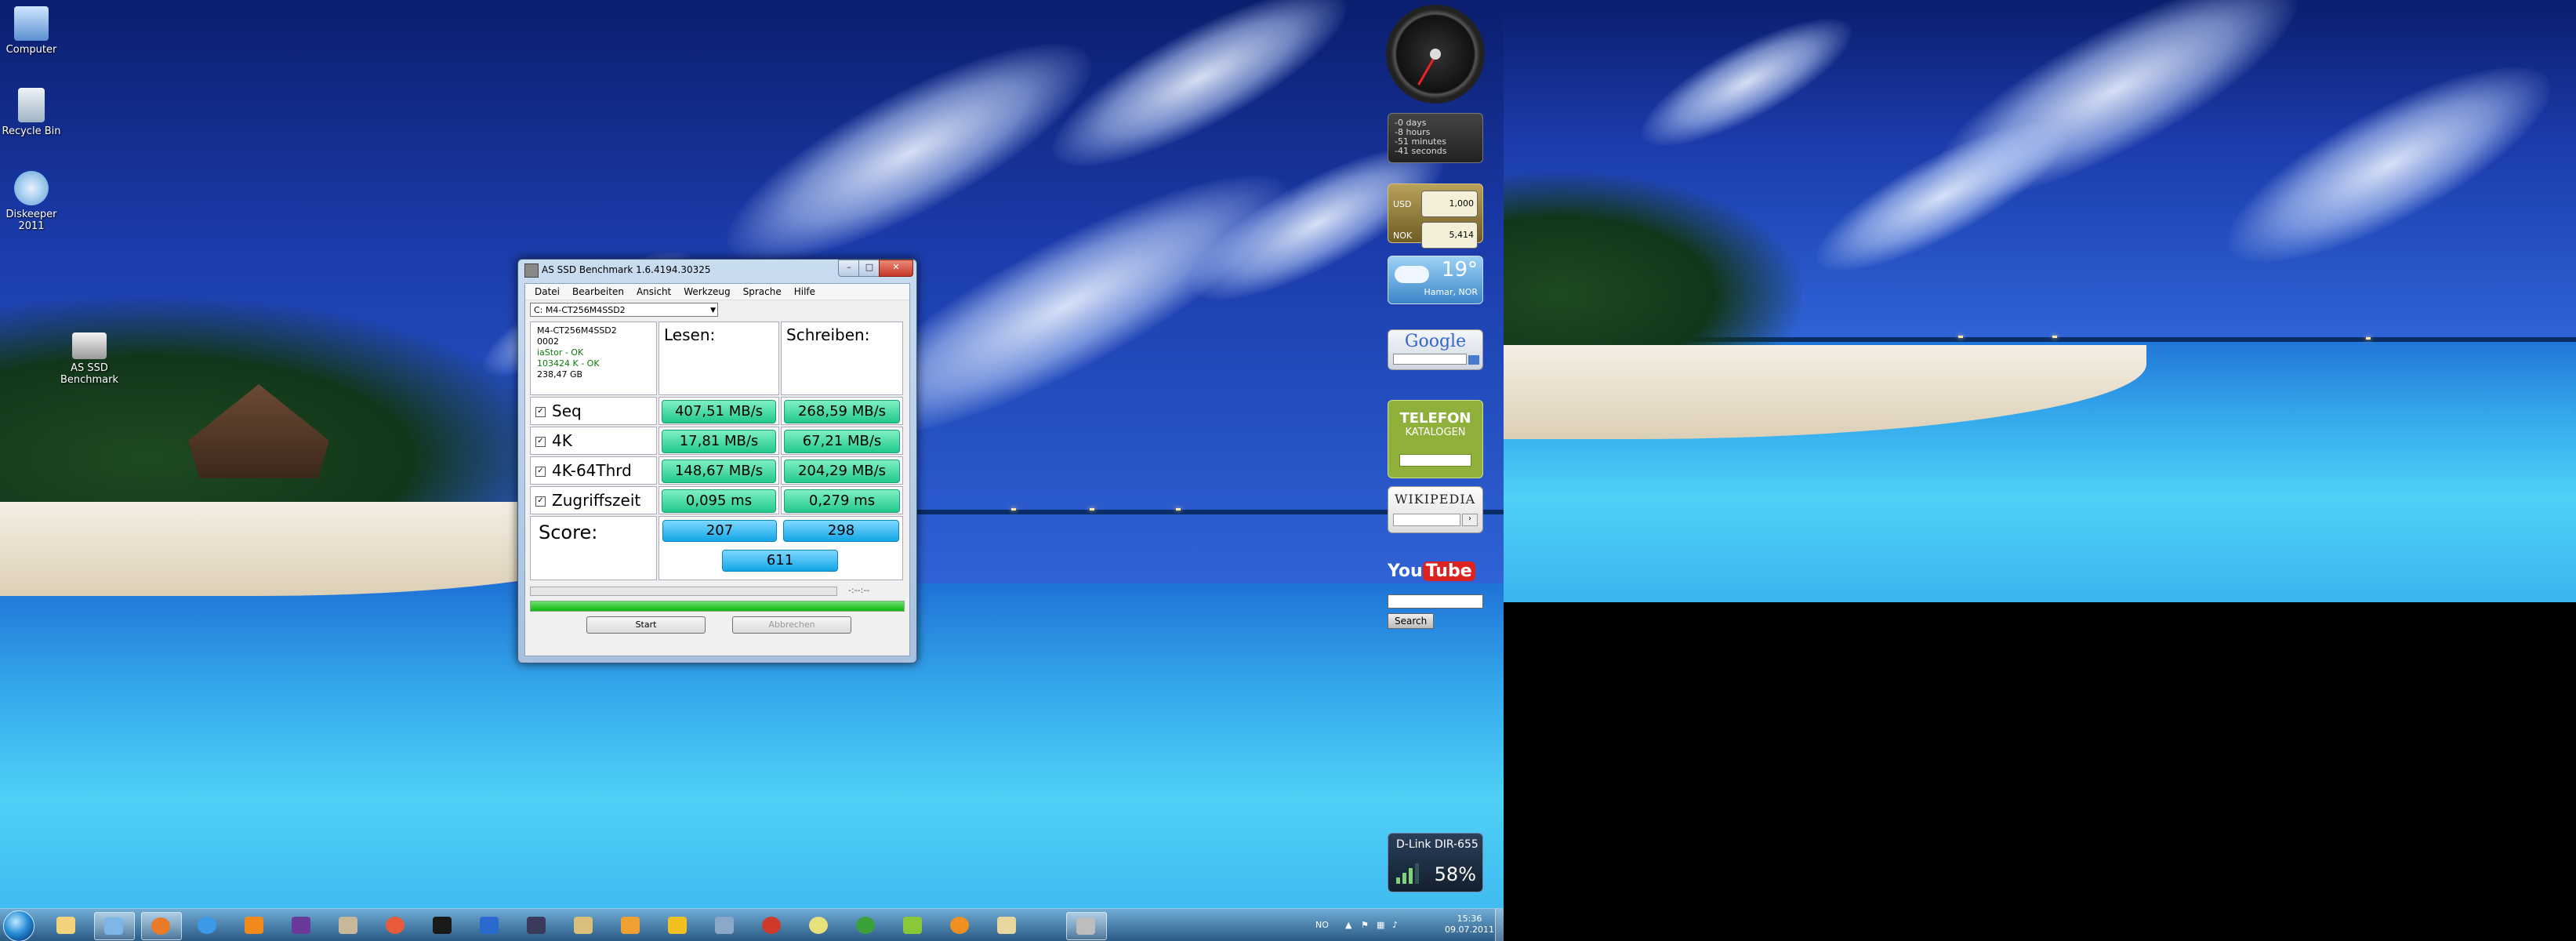  I want to click on desktop-icon-label: Diskeeper 2011, so click(31, 220).